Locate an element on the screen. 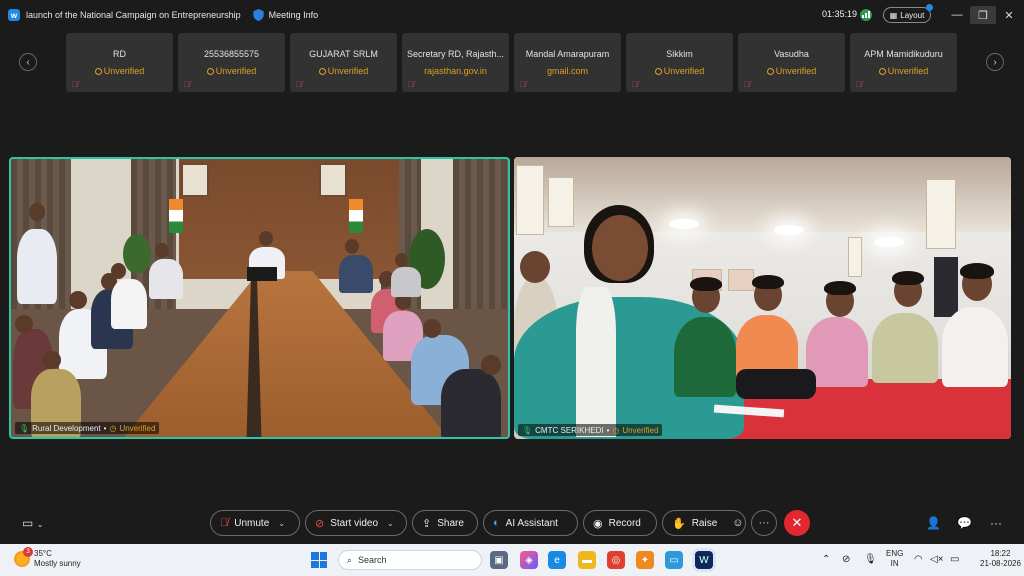 The width and height of the screenshot is (1024, 576). remote-desktop-icon: ▭ is located at coordinates (674, 560).